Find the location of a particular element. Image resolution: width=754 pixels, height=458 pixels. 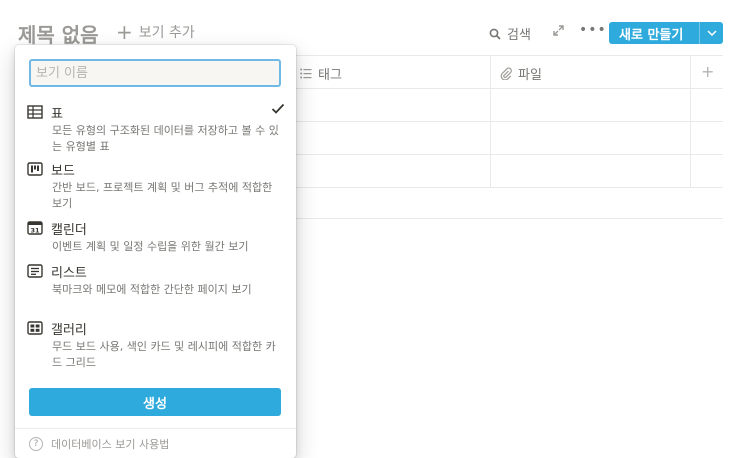

list-icon is located at coordinates (306, 73).